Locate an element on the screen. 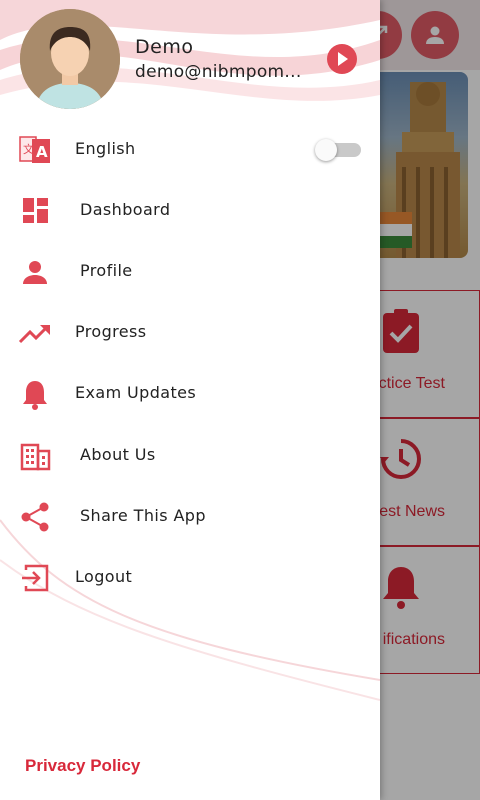 The image size is (480, 800). drawer-item-label: Exam Updates is located at coordinates (136, 392).